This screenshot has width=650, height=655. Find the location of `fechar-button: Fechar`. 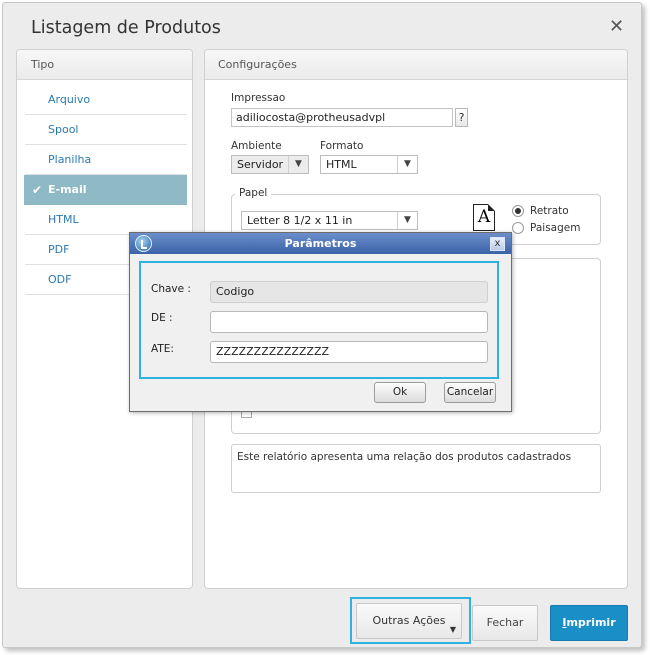

fechar-button: Fechar is located at coordinates (505, 623).